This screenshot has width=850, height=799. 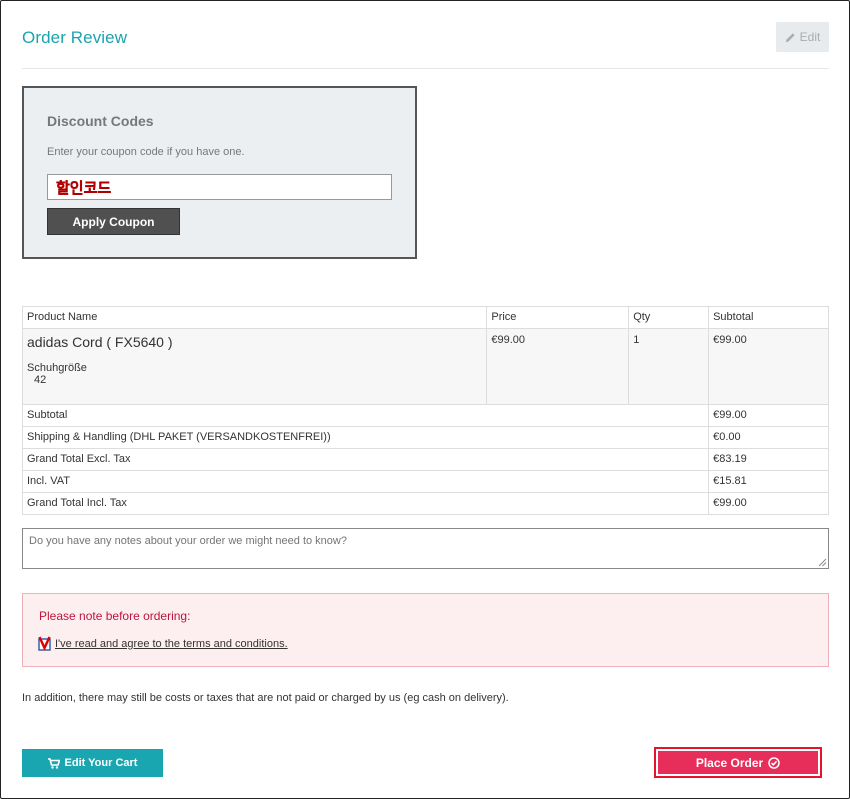 I want to click on column-header-qty: Qty, so click(x=669, y=317).